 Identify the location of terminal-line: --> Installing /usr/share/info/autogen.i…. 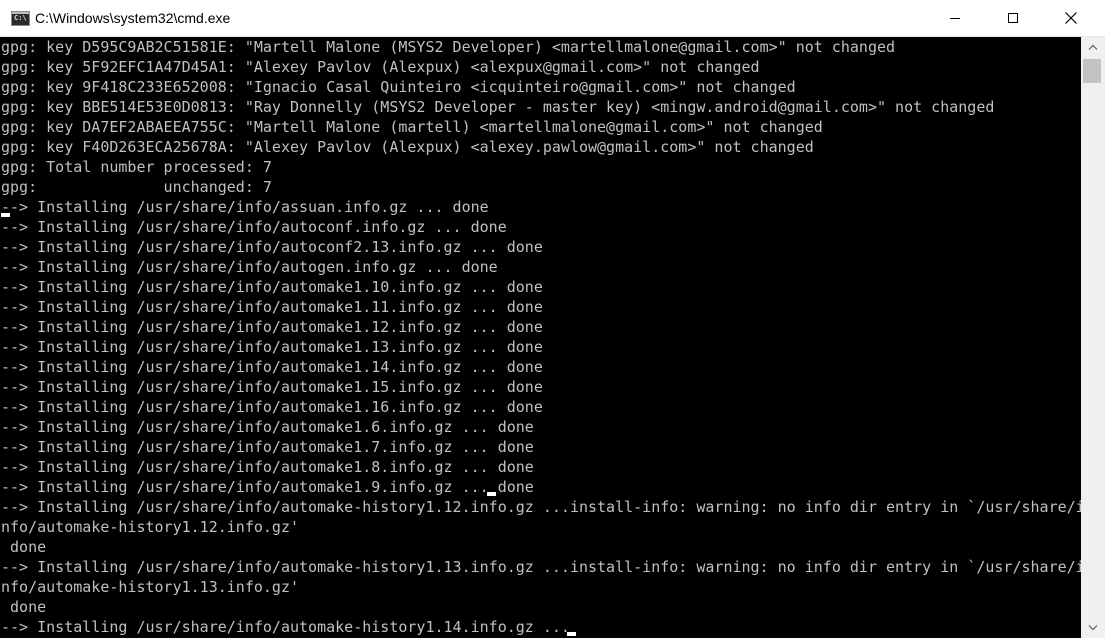
(249, 267).